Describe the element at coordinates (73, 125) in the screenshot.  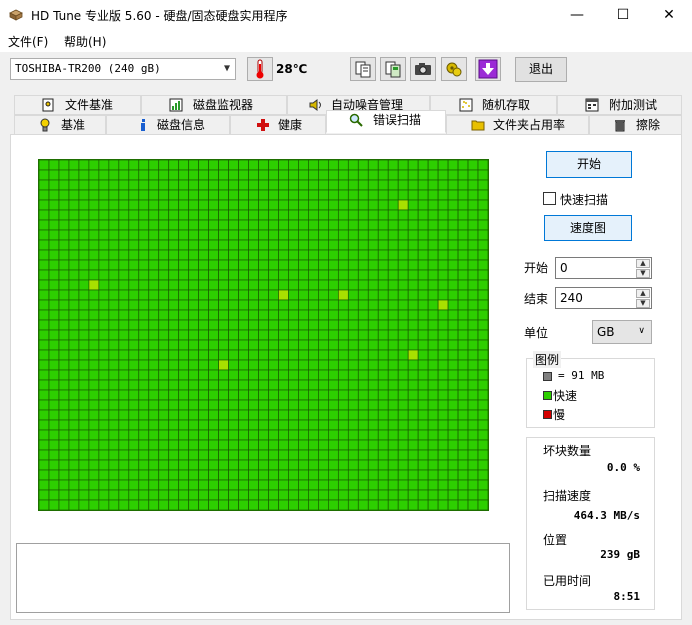
I see `tab-label: 基准` at that location.